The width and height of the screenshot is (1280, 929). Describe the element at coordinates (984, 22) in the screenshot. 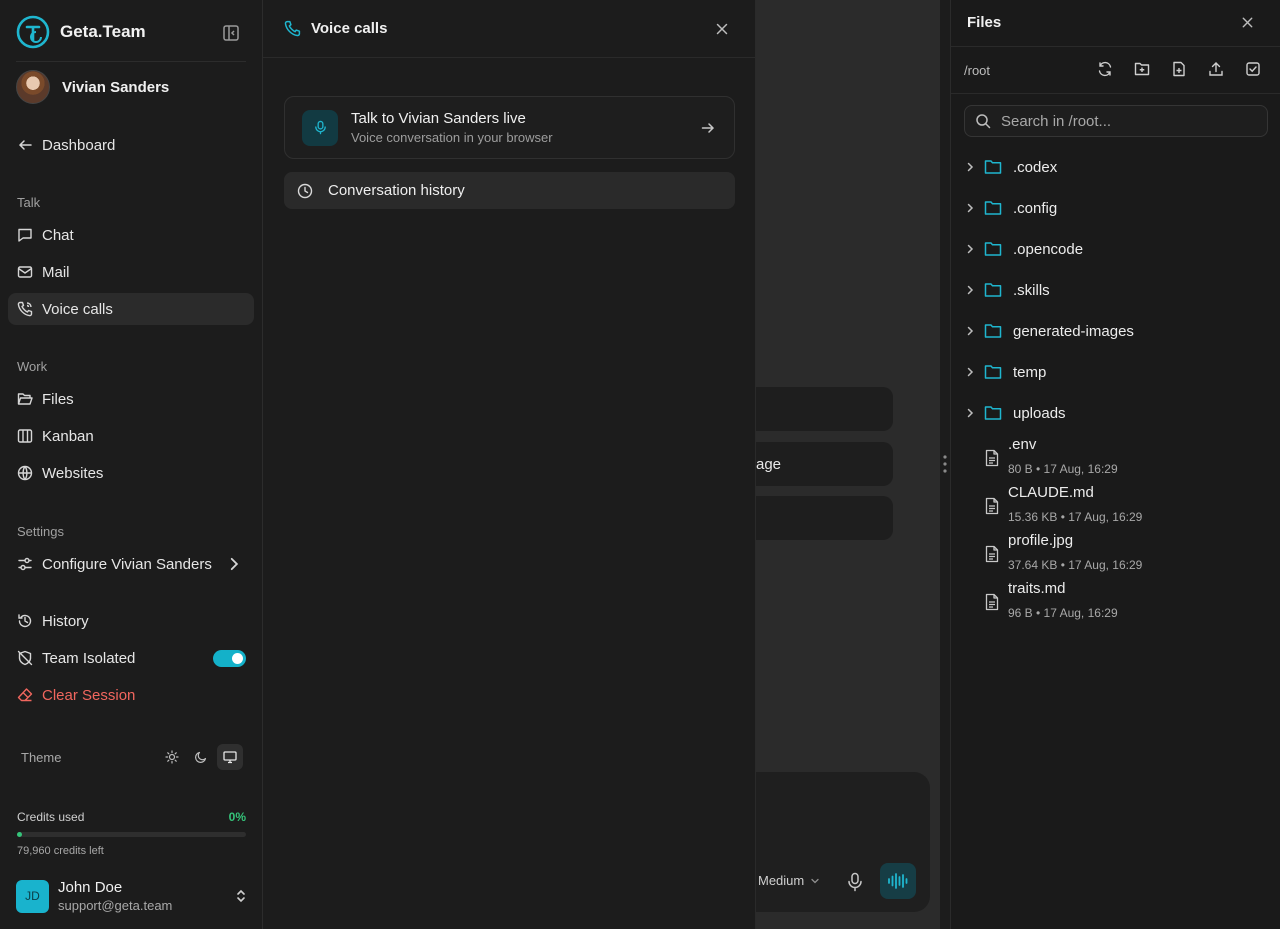

I see `files-title: Files` at that location.